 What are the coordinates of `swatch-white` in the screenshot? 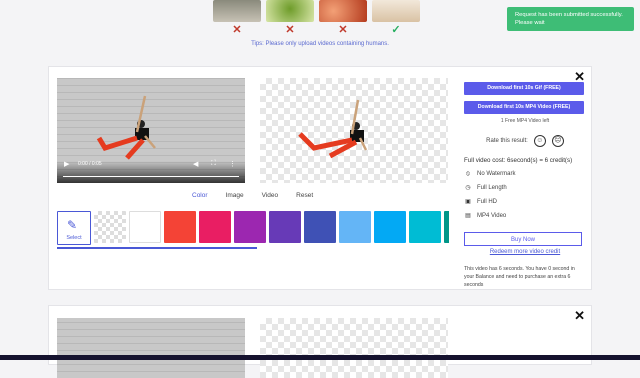 It's located at (145, 227).